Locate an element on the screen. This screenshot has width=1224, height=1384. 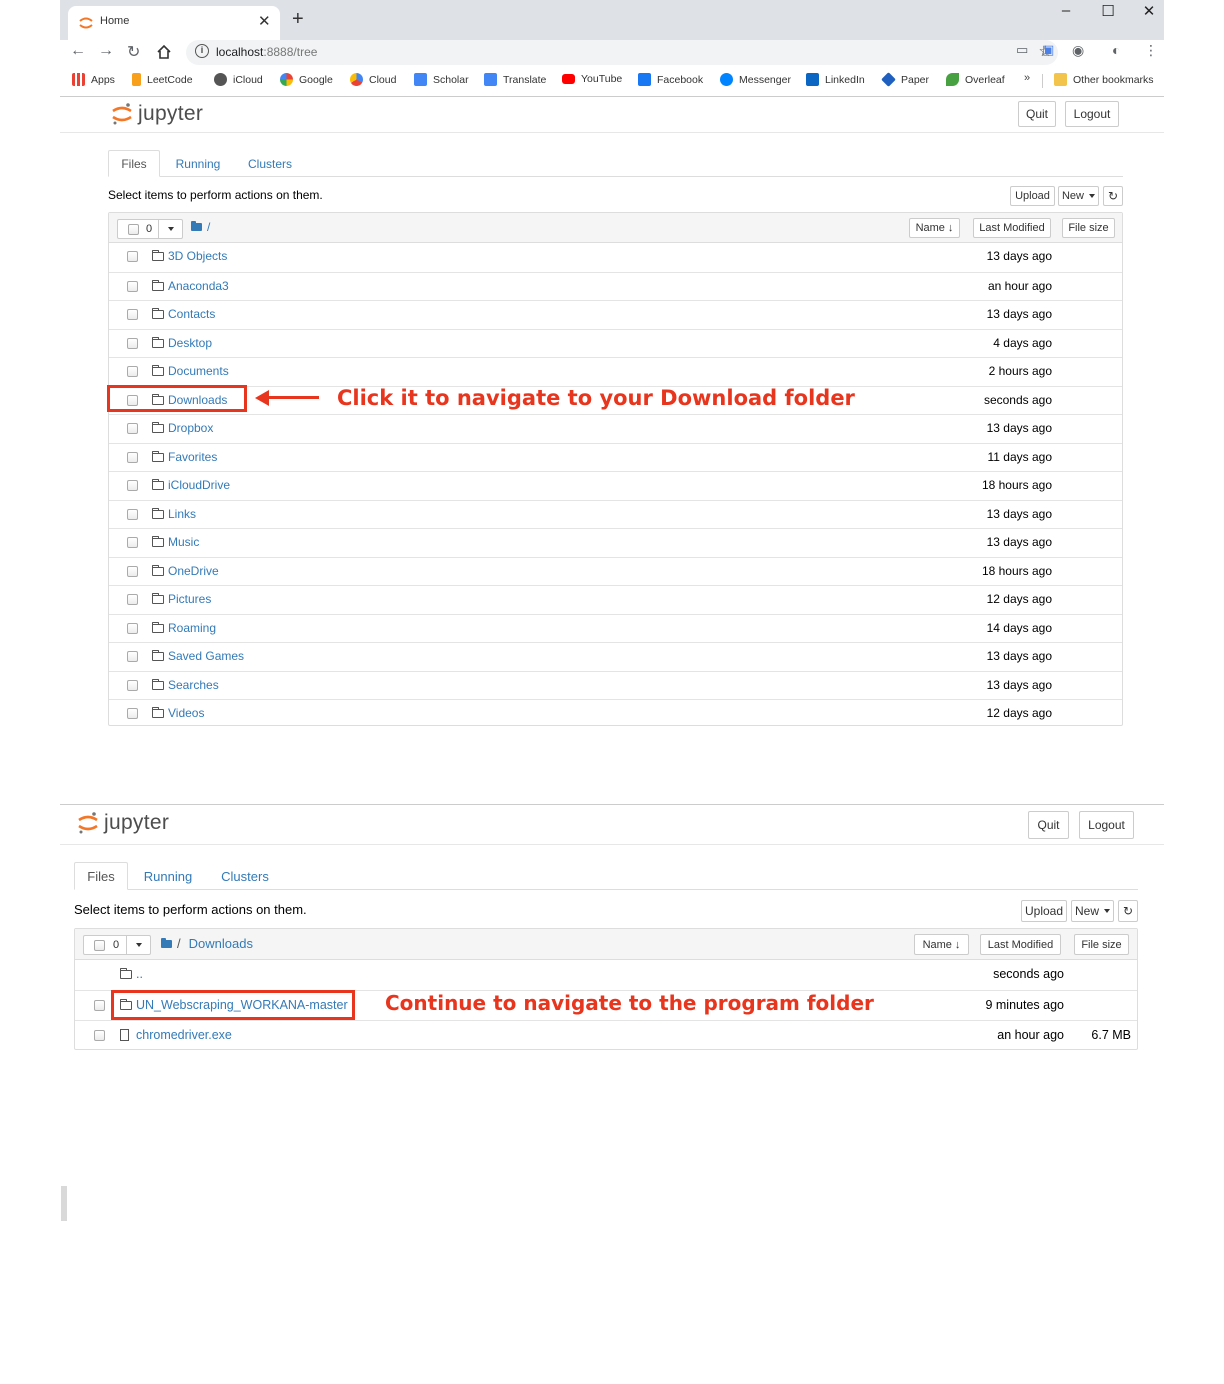
menu-icon: ⋮ is located at coordinates (1151, 50).